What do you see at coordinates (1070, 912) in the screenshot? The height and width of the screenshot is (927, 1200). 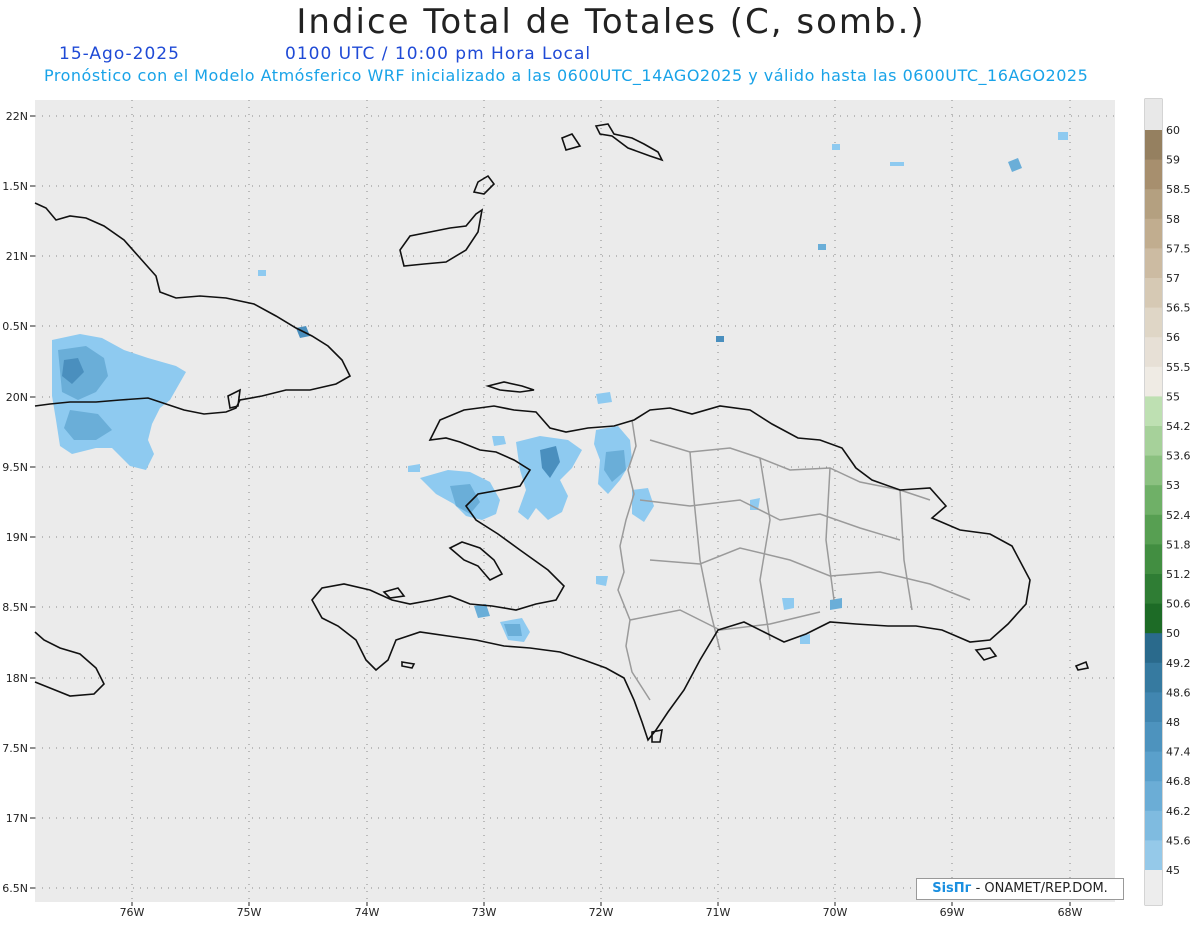 I see `lon-label: 68W` at bounding box center [1070, 912].